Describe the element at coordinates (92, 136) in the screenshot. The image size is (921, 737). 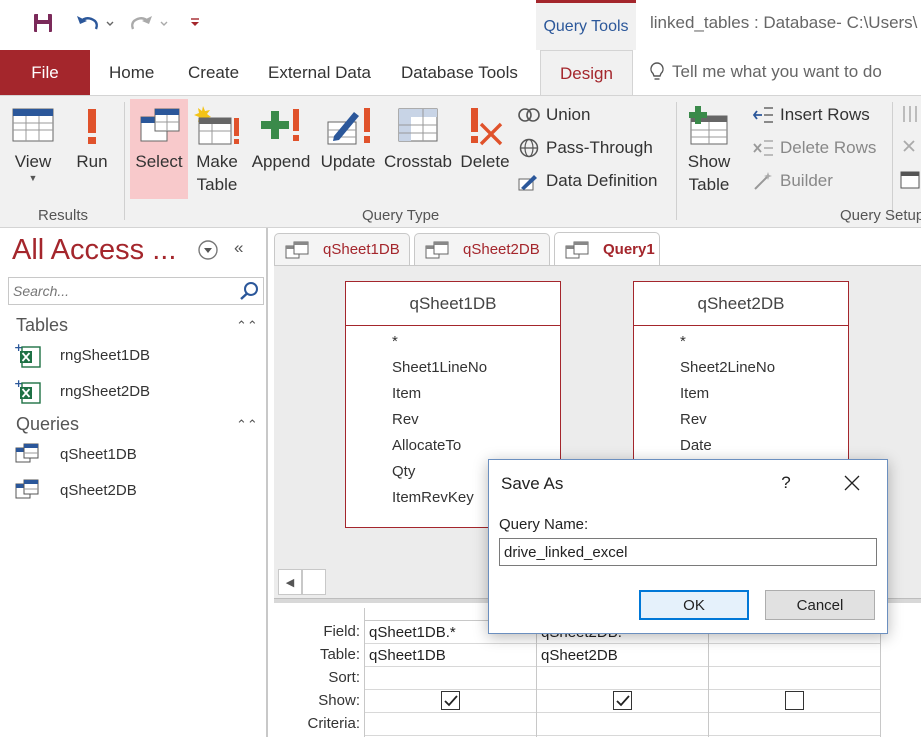
I see `run-button: Run` at that location.